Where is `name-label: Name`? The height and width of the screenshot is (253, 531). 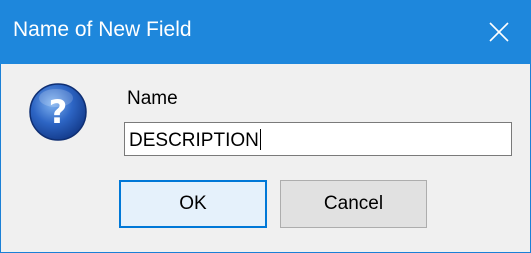
name-label: Name is located at coordinates (152, 98).